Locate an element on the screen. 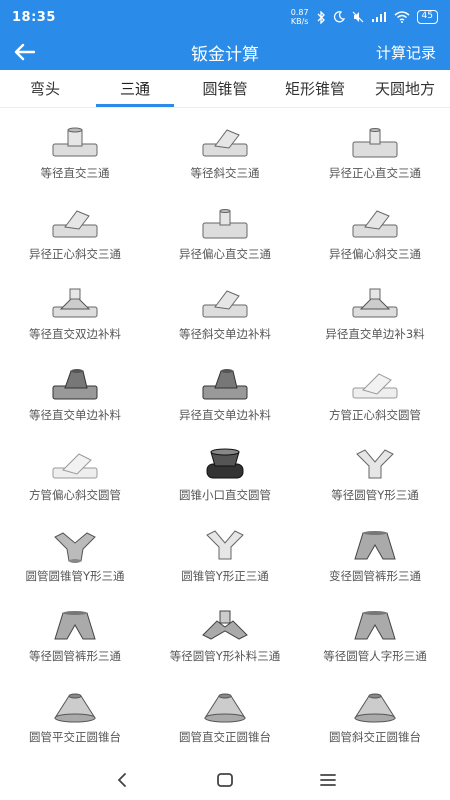 Image resolution: width=450 pixels, height=800 pixels. tab-elbow: 弯头 is located at coordinates (45, 88).